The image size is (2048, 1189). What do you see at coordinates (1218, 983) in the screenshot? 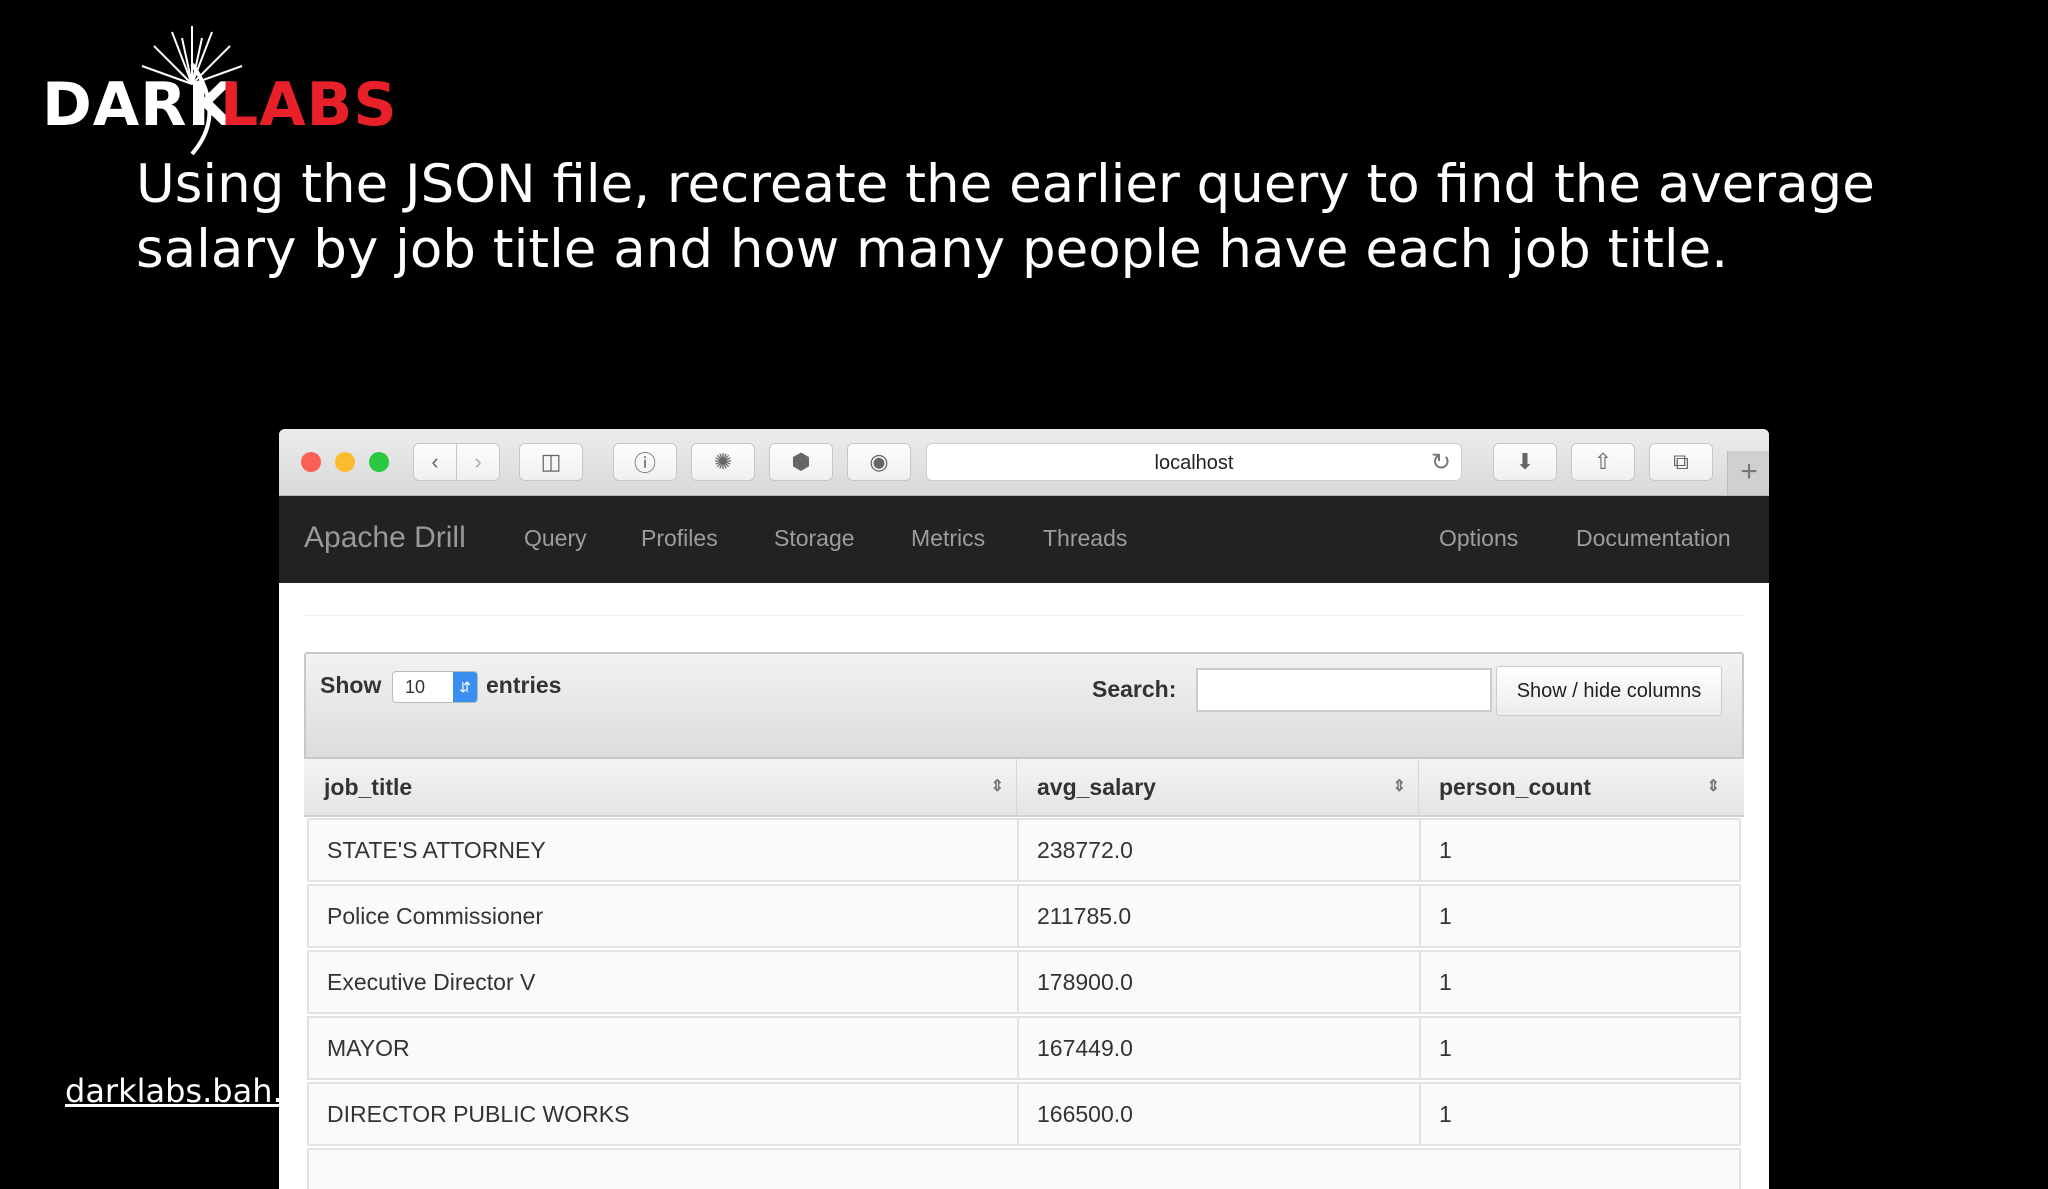
I see `cell-avg-salary: 178900.0` at bounding box center [1218, 983].